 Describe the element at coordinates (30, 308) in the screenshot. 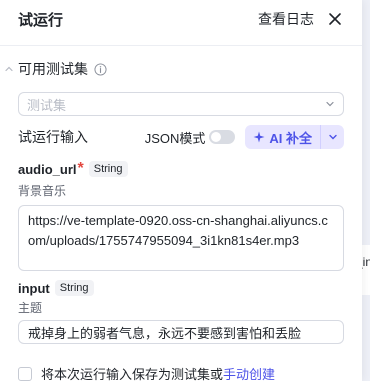

I see `field-description: 主题` at that location.